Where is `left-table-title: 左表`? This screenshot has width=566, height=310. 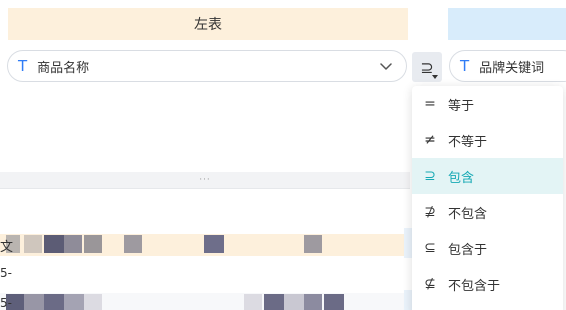 left-table-title: 左表 is located at coordinates (208, 25).